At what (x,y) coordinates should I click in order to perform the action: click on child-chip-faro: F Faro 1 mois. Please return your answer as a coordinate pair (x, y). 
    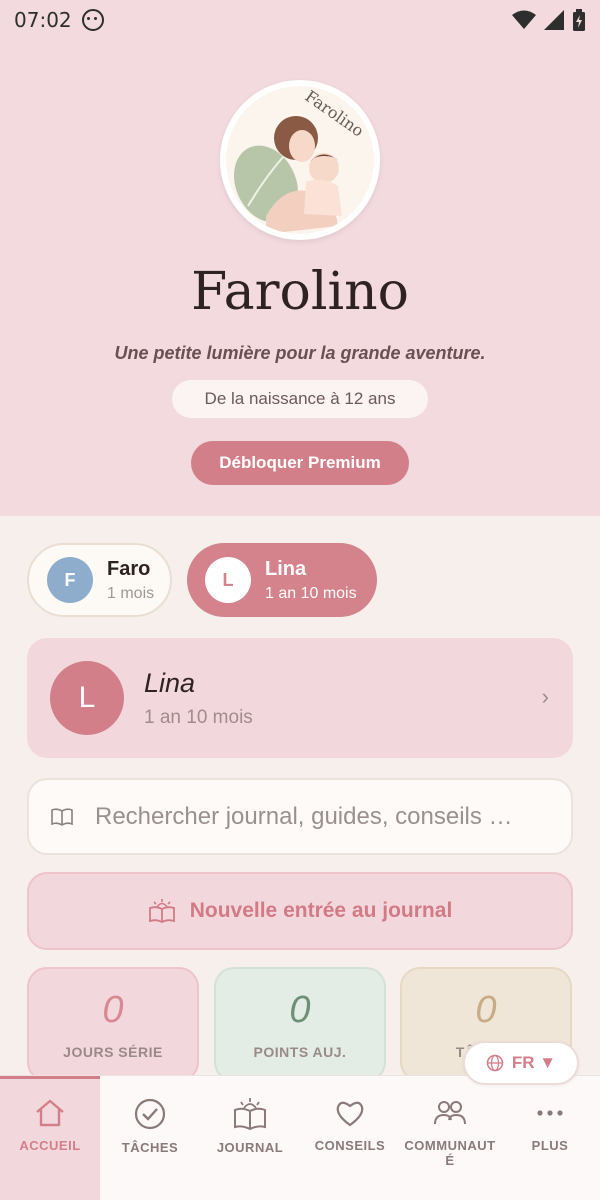
    Looking at the image, I should click on (99, 580).